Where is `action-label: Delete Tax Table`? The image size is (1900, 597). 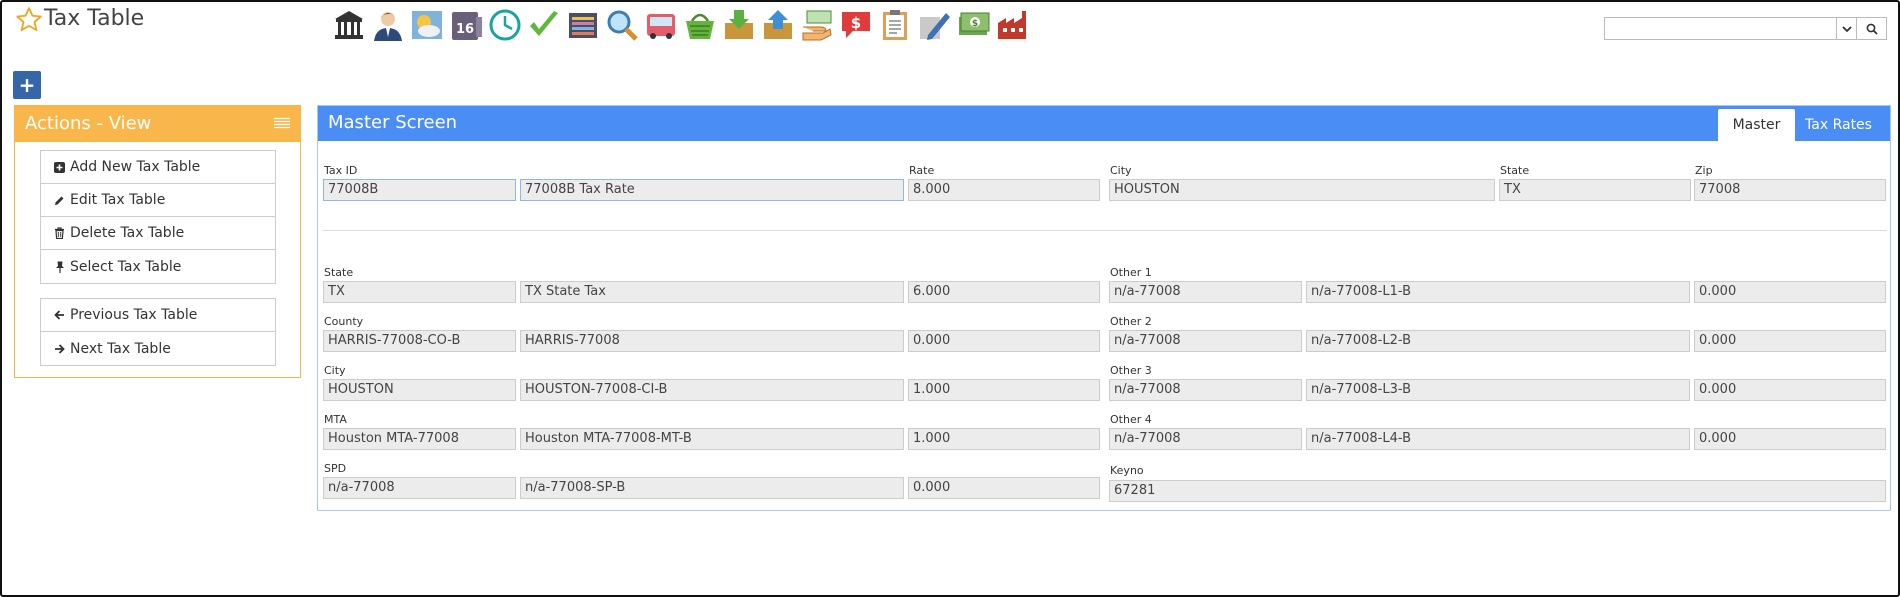 action-label: Delete Tax Table is located at coordinates (127, 233).